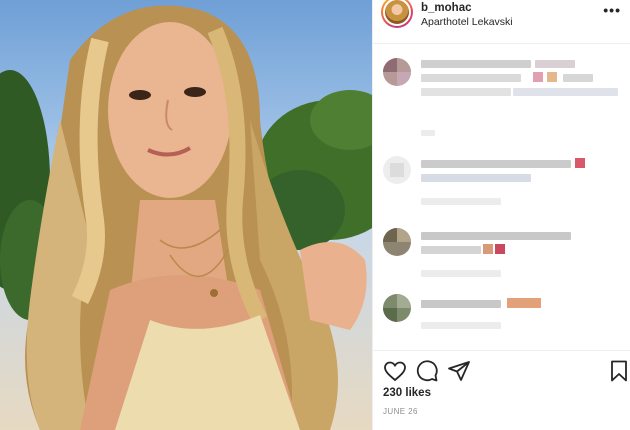 The image size is (630, 430). What do you see at coordinates (612, 10) in the screenshot?
I see `more-dots-icon: •••` at bounding box center [612, 10].